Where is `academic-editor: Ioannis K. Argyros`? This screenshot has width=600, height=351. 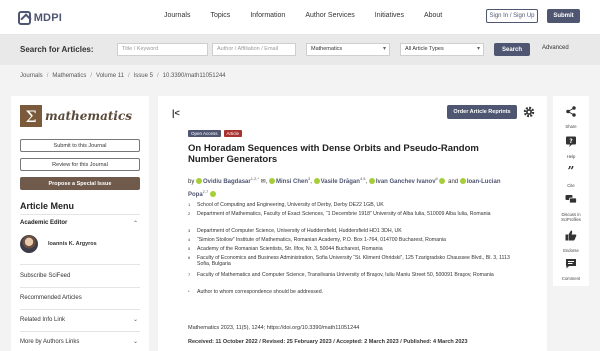
academic-editor: Ioannis K. Argyros is located at coordinates (58, 244).